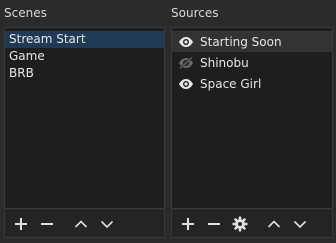  I want to click on source-label: Starting Soon, so click(241, 41).